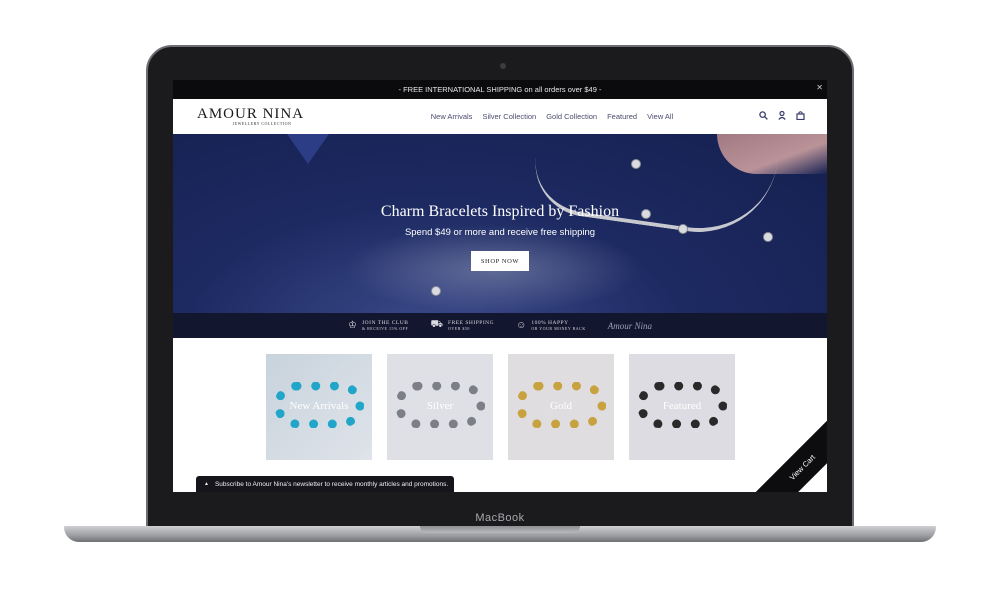 This screenshot has height=600, width=1000. I want to click on perk-title: JOIN THE CLUB, so click(385, 322).